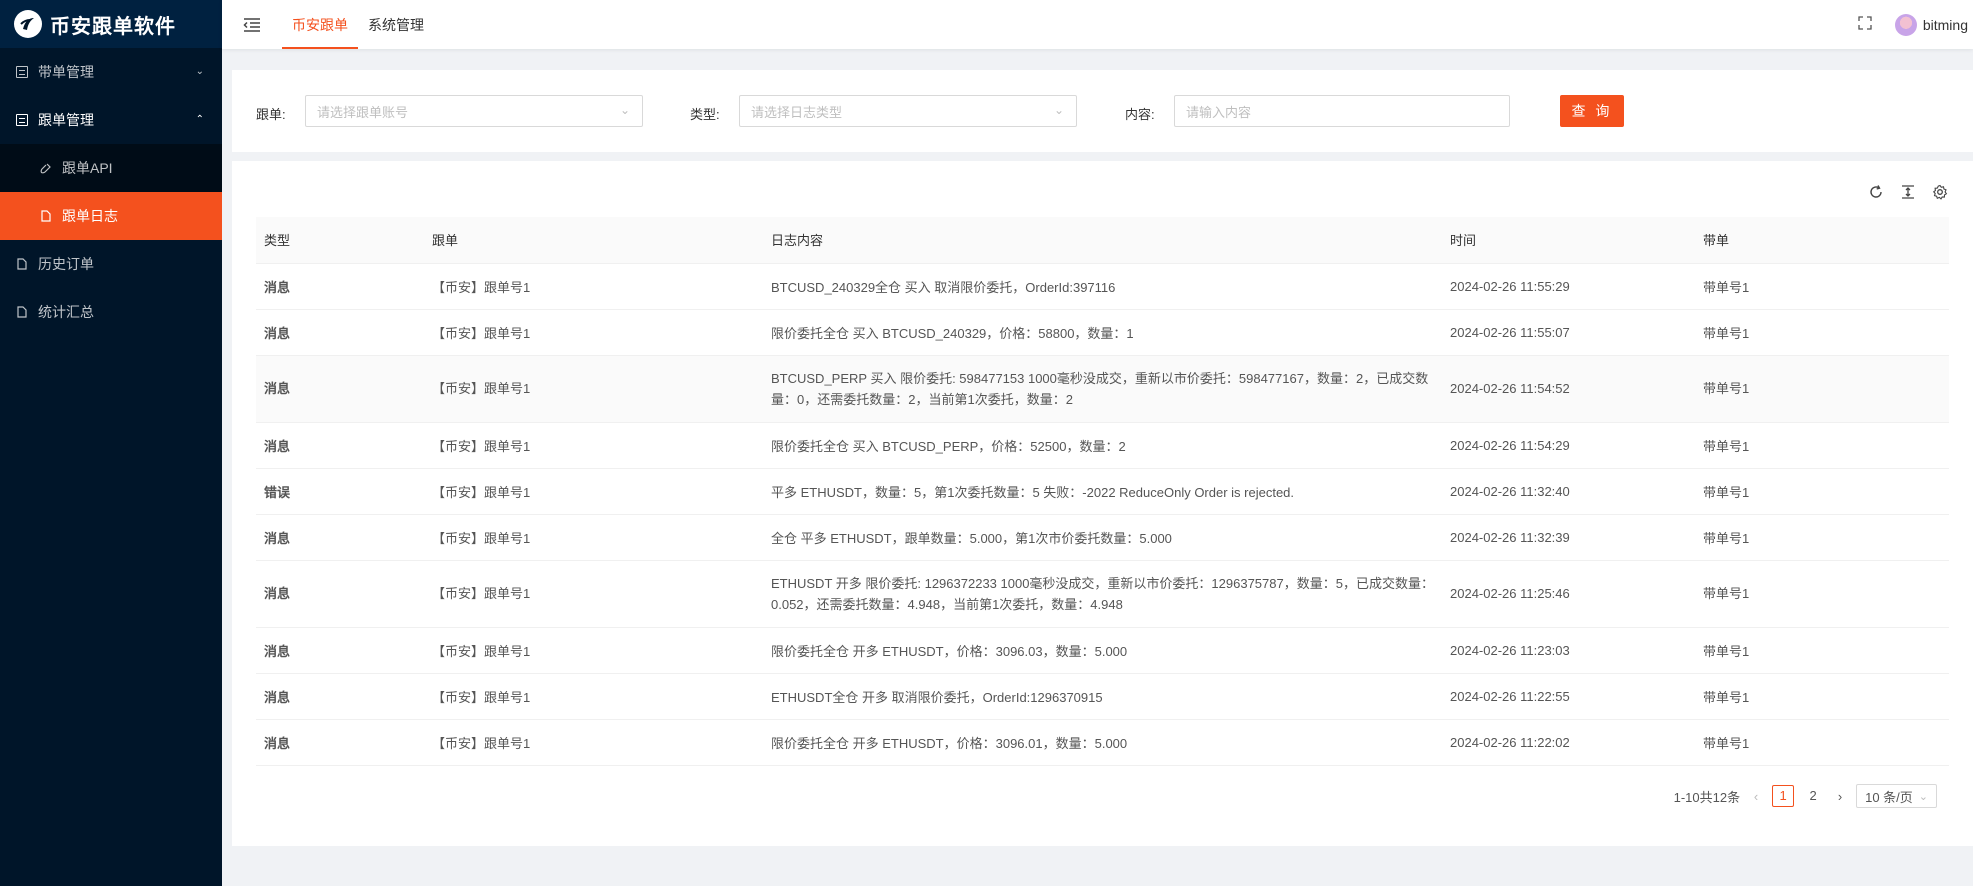 The image size is (1973, 886). I want to click on sidebar-item-lead-management: 带单管理 ⌄, so click(111, 72).